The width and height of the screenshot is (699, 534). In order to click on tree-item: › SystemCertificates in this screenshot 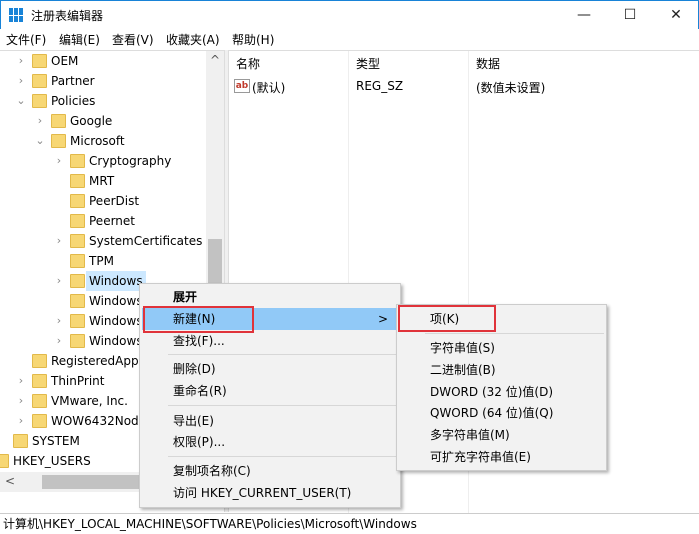, I will do `click(103, 241)`.